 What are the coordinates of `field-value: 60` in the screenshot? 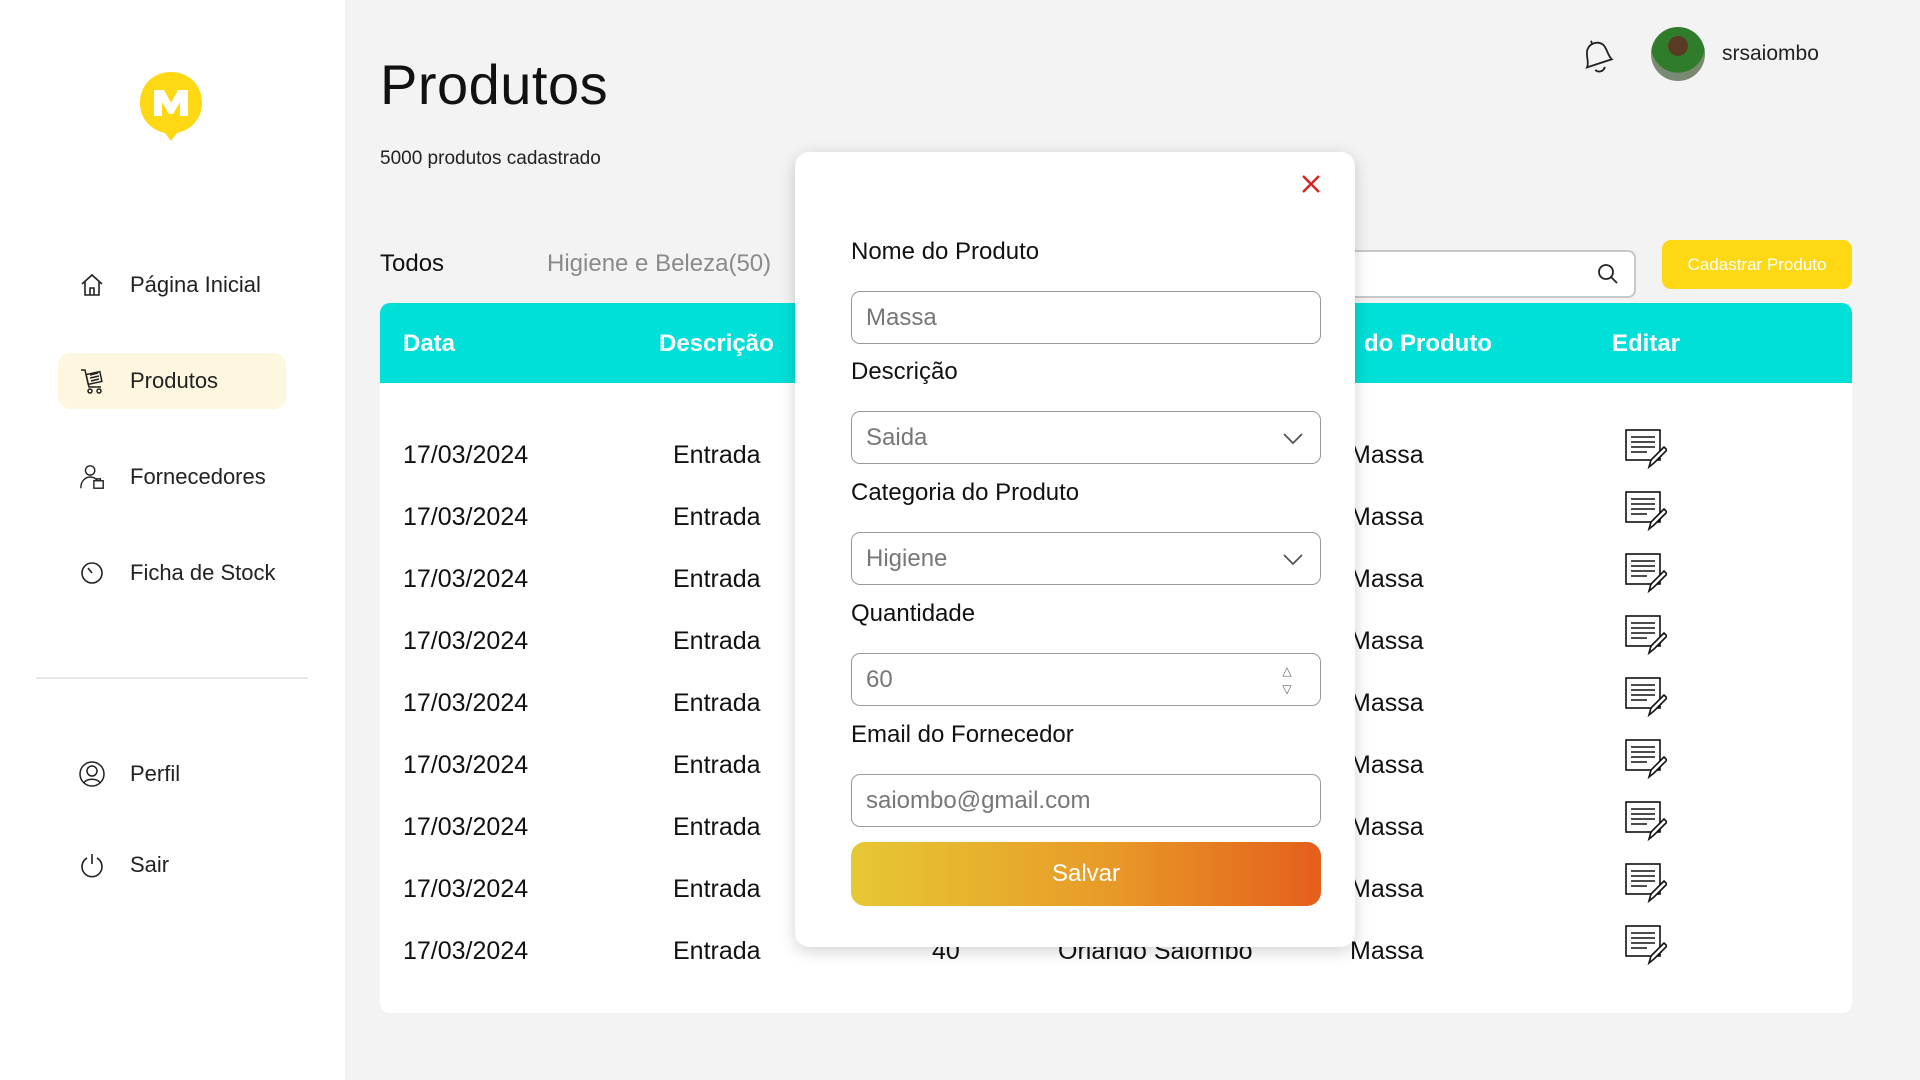 It's located at (879, 679).